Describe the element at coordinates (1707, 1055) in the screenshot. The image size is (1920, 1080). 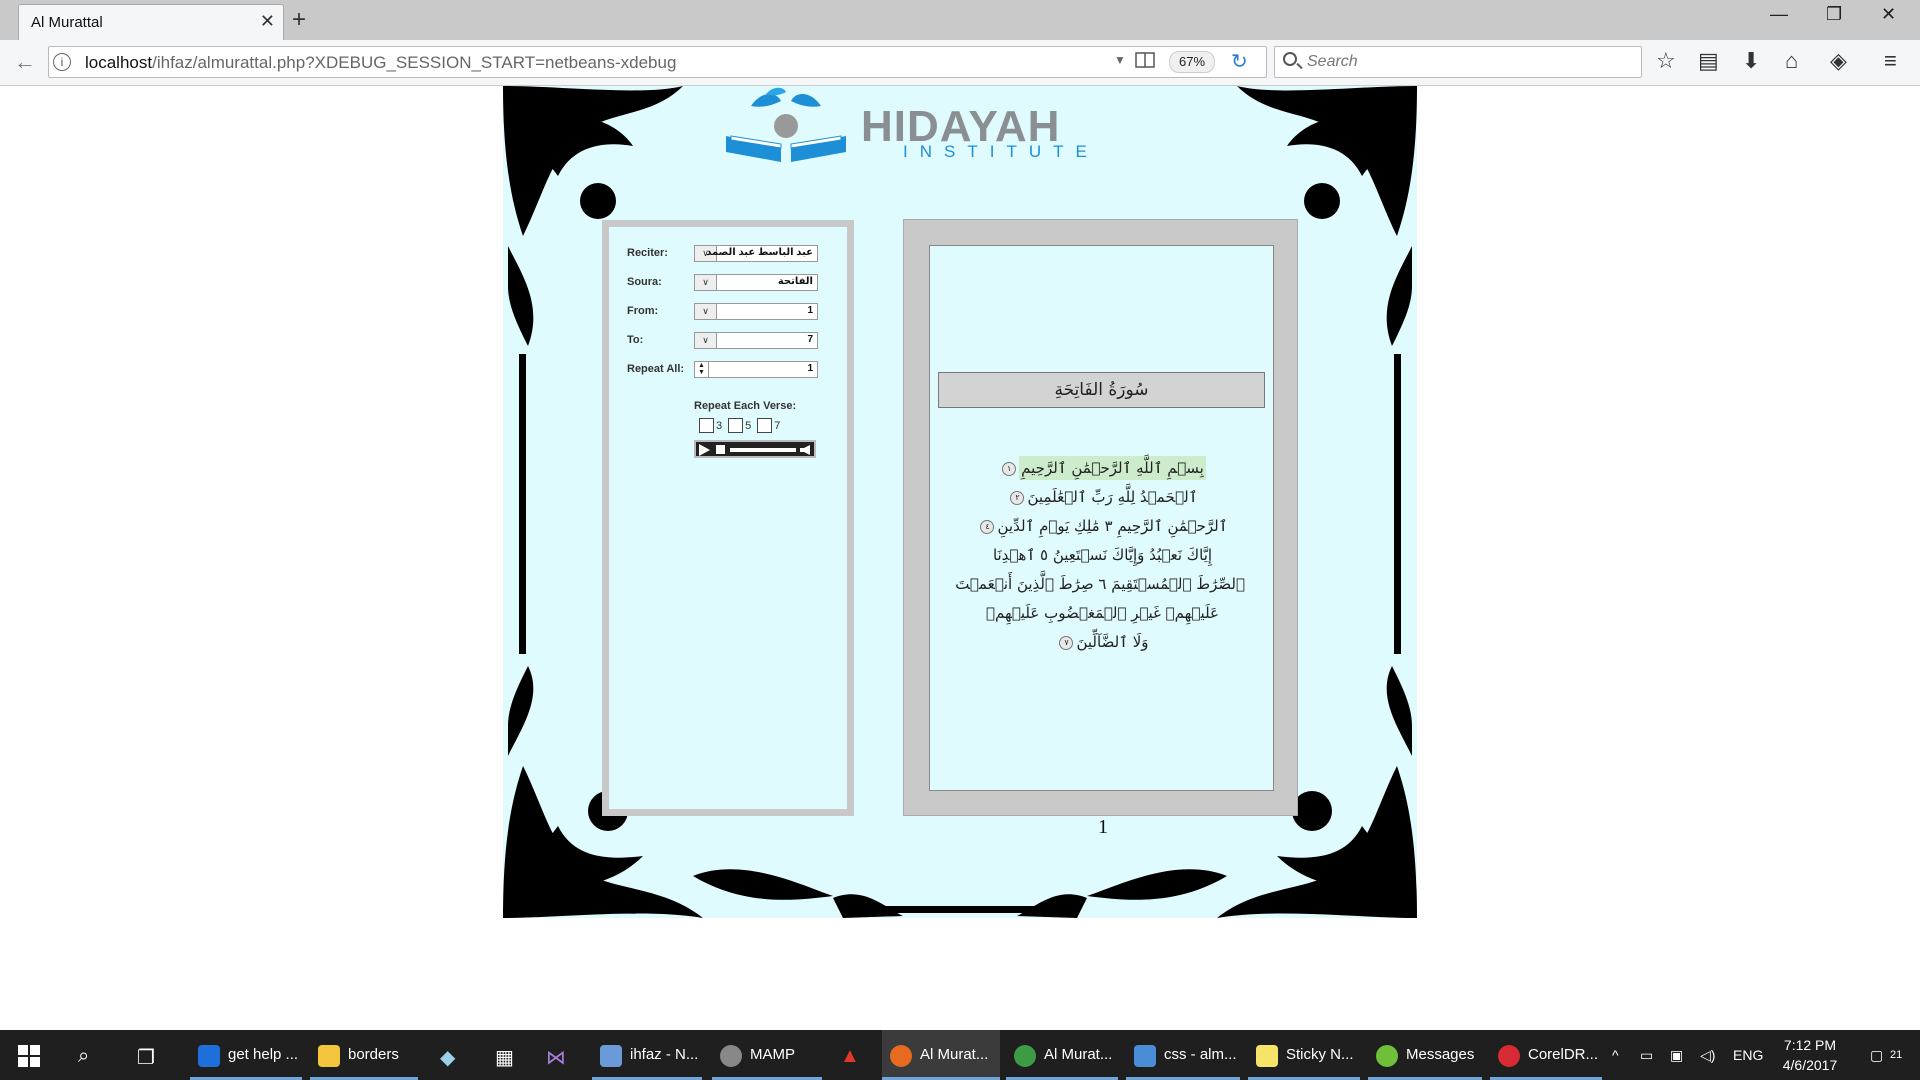
I see `volume-icon: ◁)` at that location.